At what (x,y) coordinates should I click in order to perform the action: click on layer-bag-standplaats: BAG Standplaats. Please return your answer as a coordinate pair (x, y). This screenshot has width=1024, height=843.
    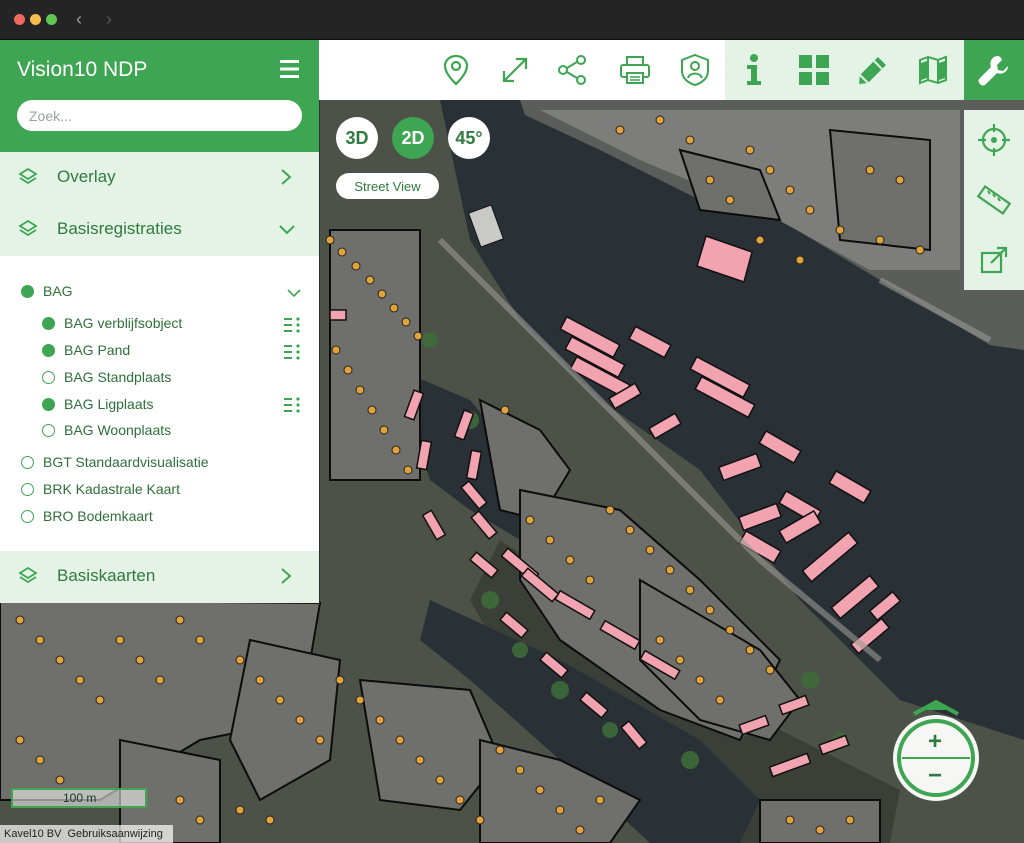
    Looking at the image, I should click on (157, 378).